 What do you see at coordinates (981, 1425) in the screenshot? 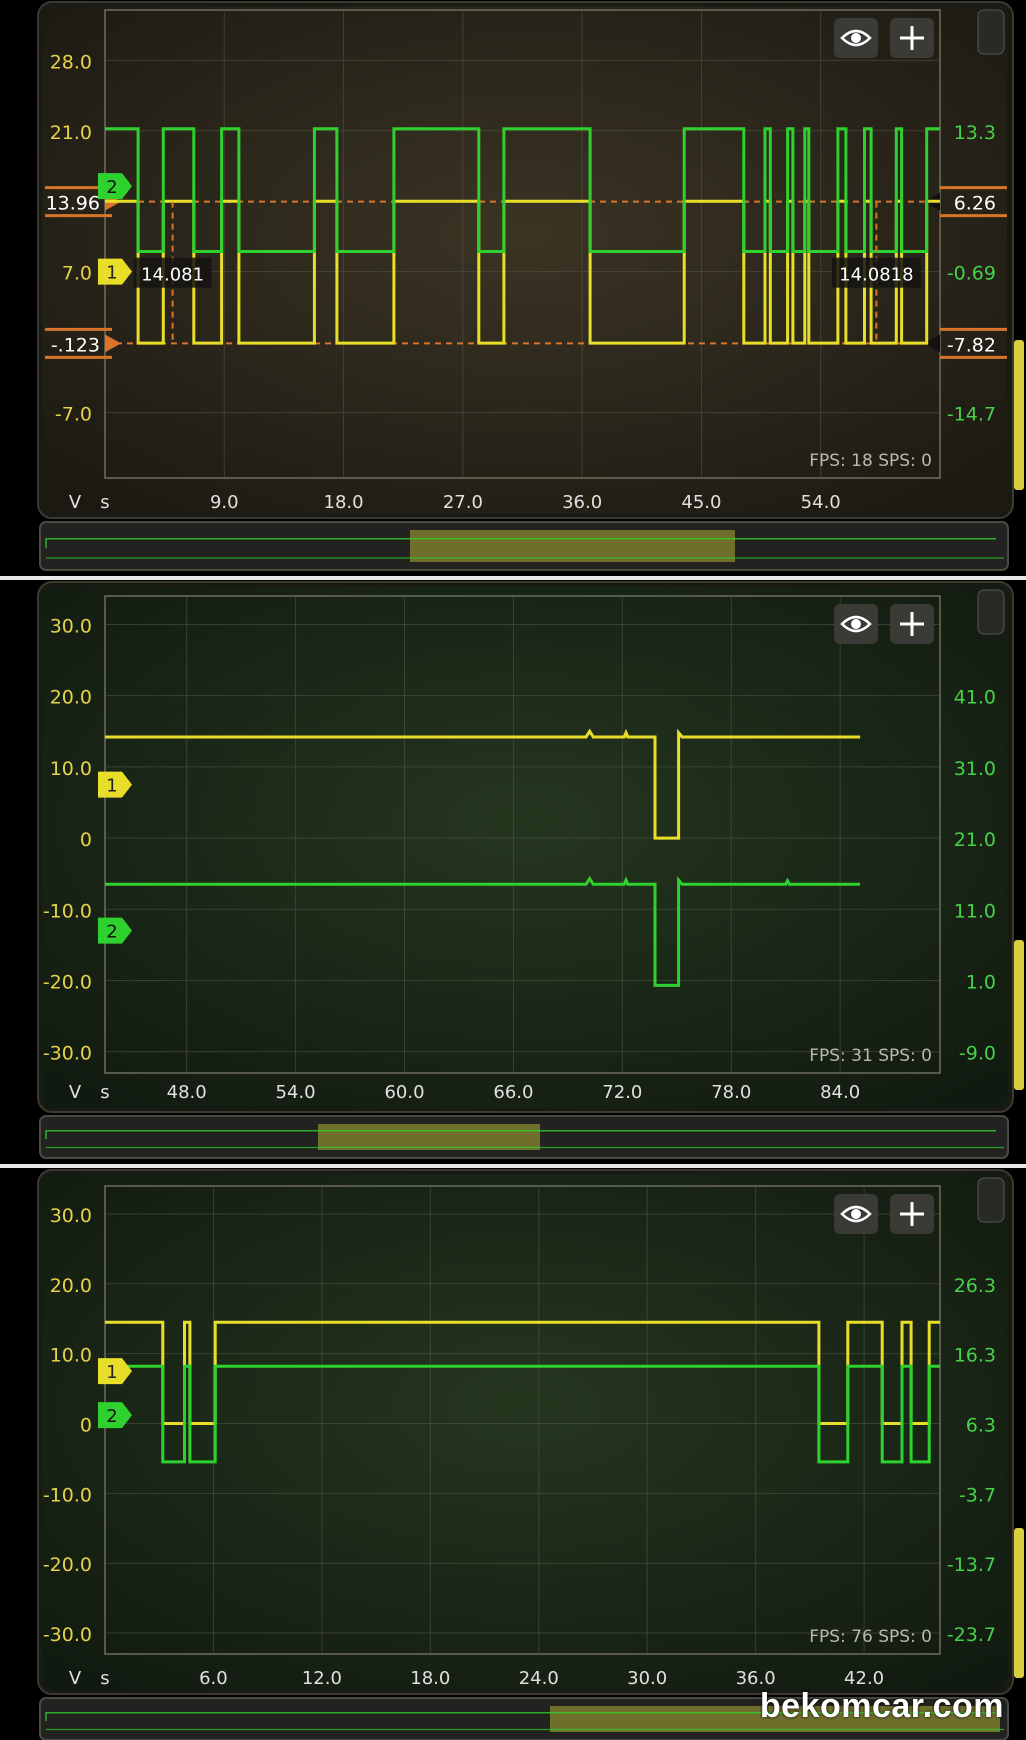
I see `right-tick-label: 6.3` at bounding box center [981, 1425].